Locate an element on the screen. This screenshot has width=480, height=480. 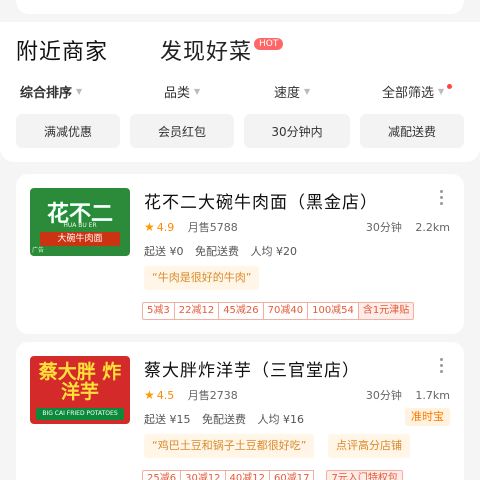
sort-category: 品类 ▼ is located at coordinates (182, 91).